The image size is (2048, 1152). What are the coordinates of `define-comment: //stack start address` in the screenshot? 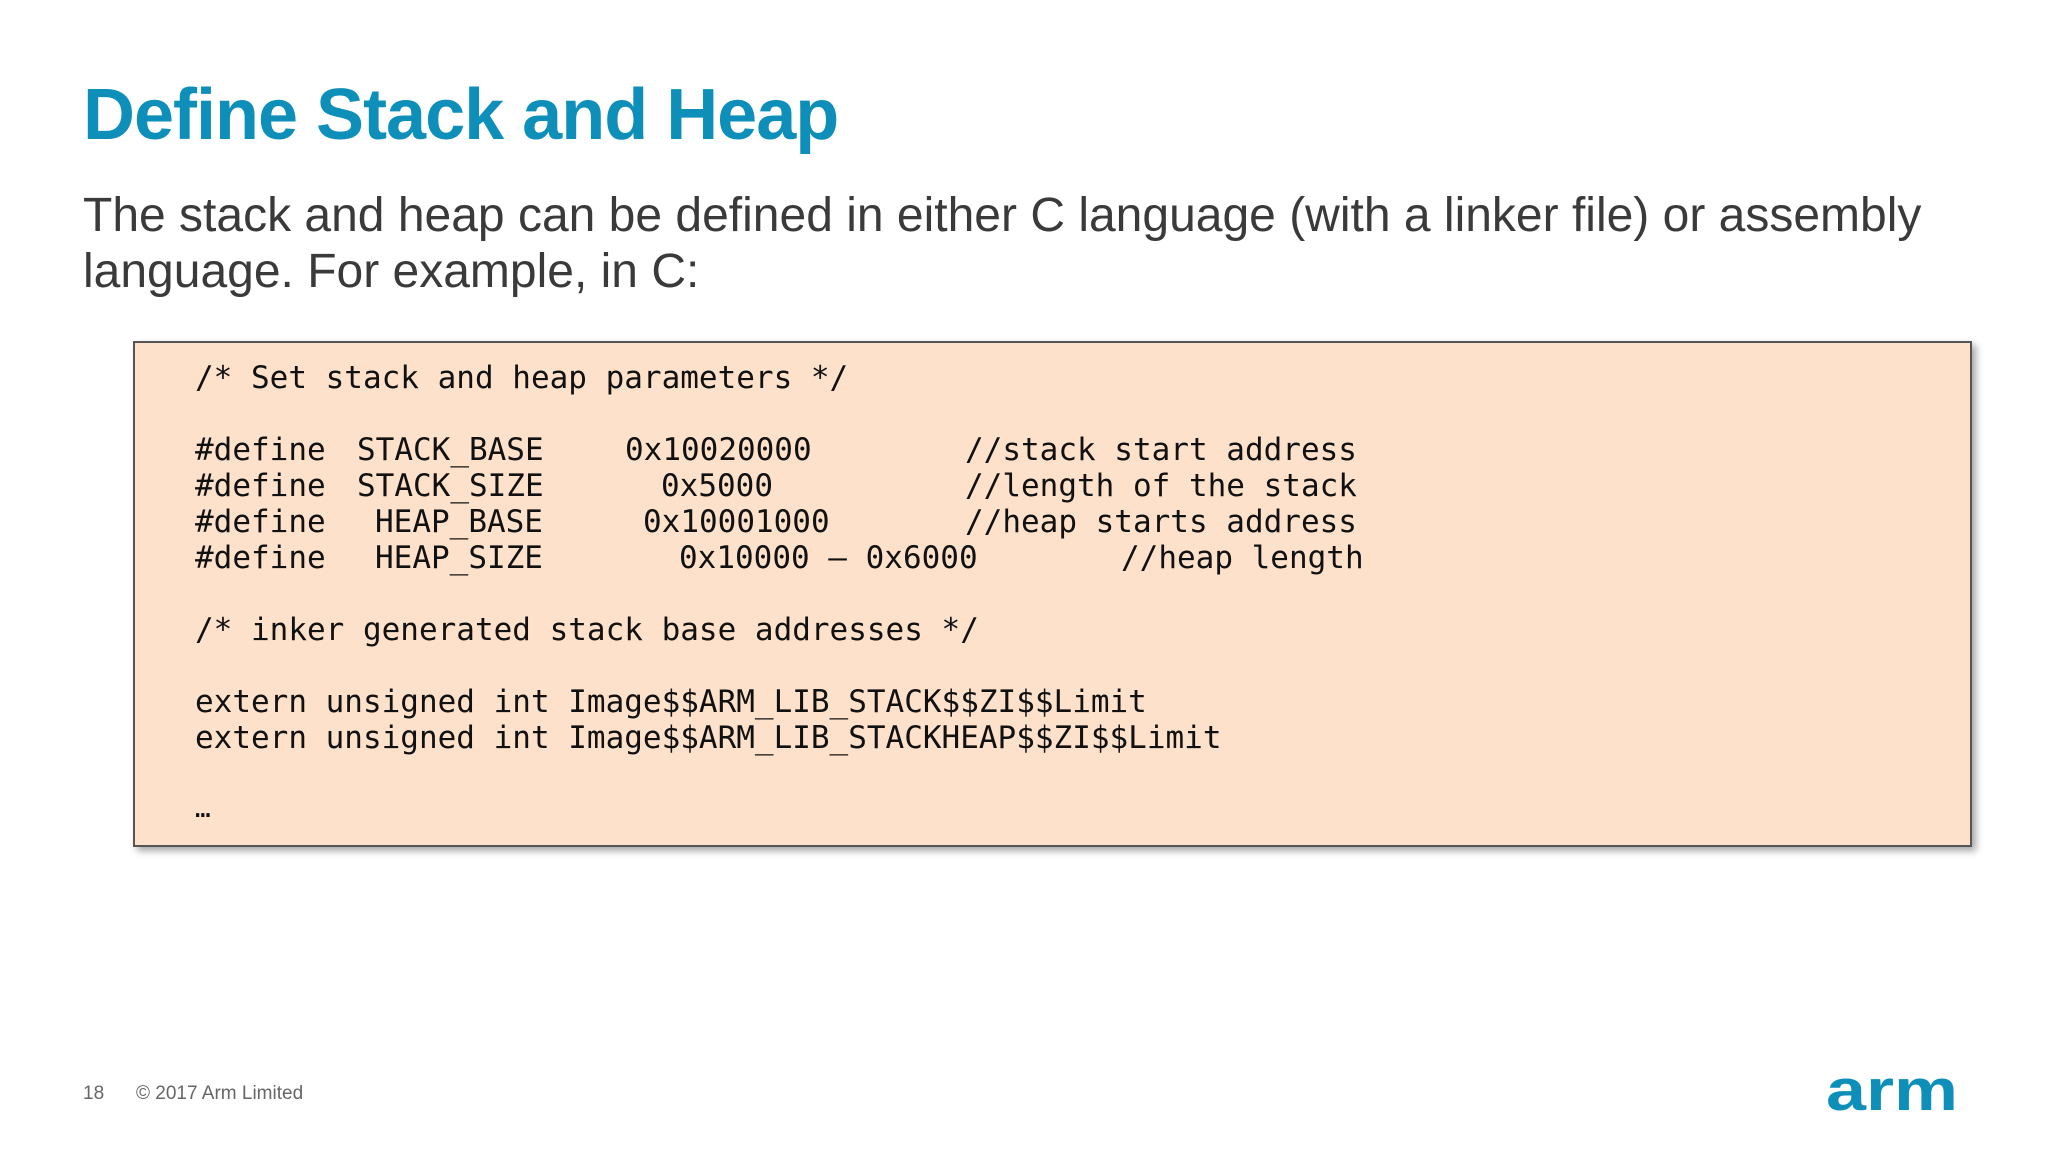 It's located at (1161, 450).